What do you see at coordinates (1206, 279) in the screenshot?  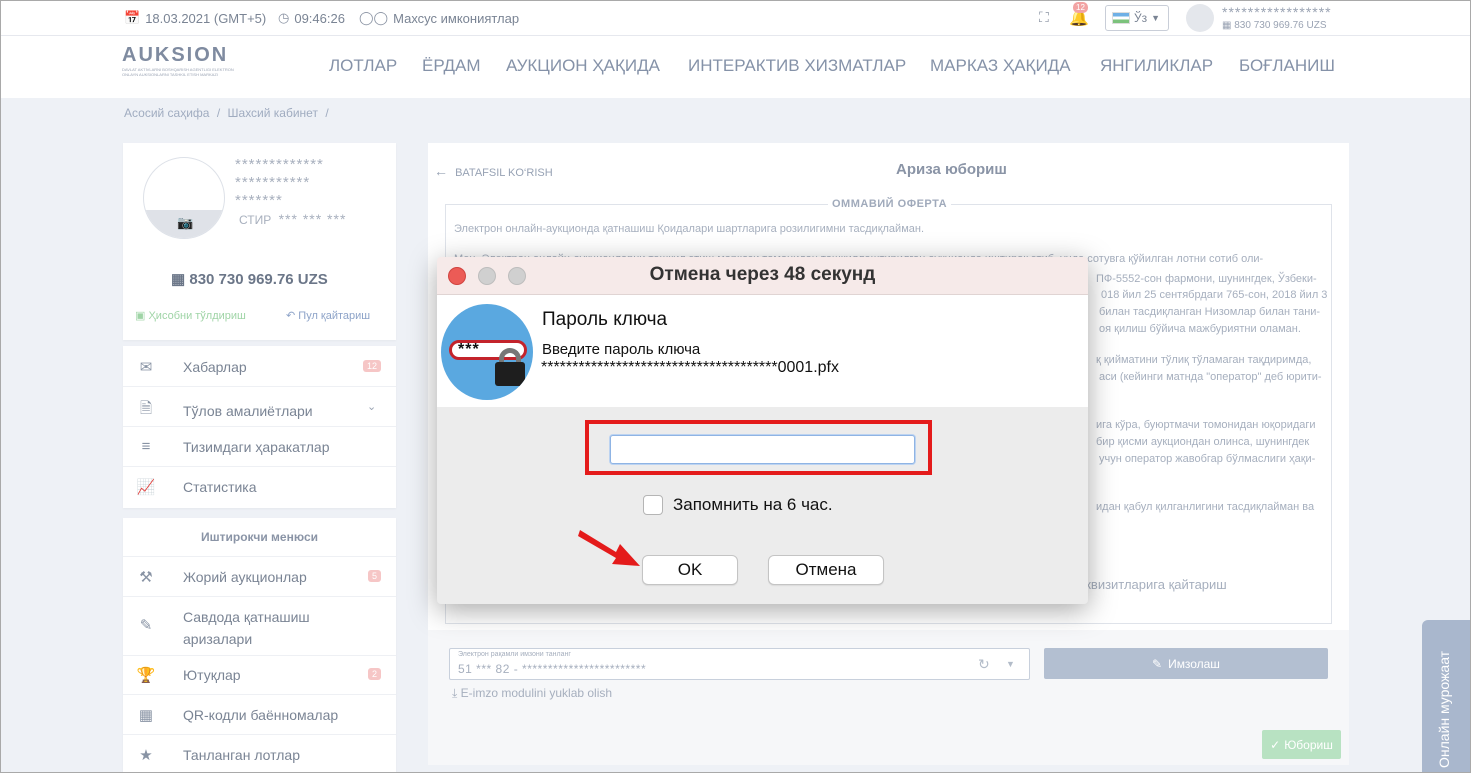 I see `offer-line: ПФ-5552-сон фармони, шунингдек, Ўзбеки-` at bounding box center [1206, 279].